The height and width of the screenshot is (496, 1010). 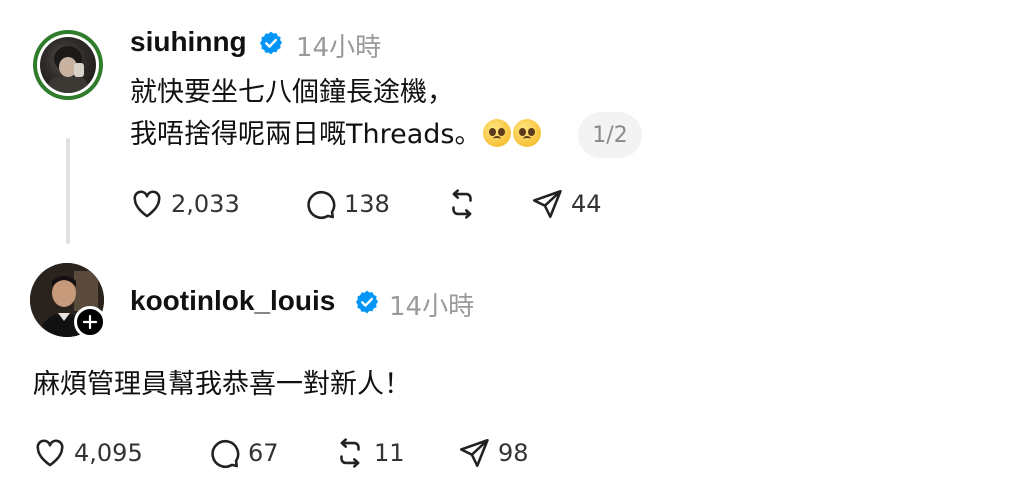 What do you see at coordinates (389, 453) in the screenshot?
I see `repost-count: 11` at bounding box center [389, 453].